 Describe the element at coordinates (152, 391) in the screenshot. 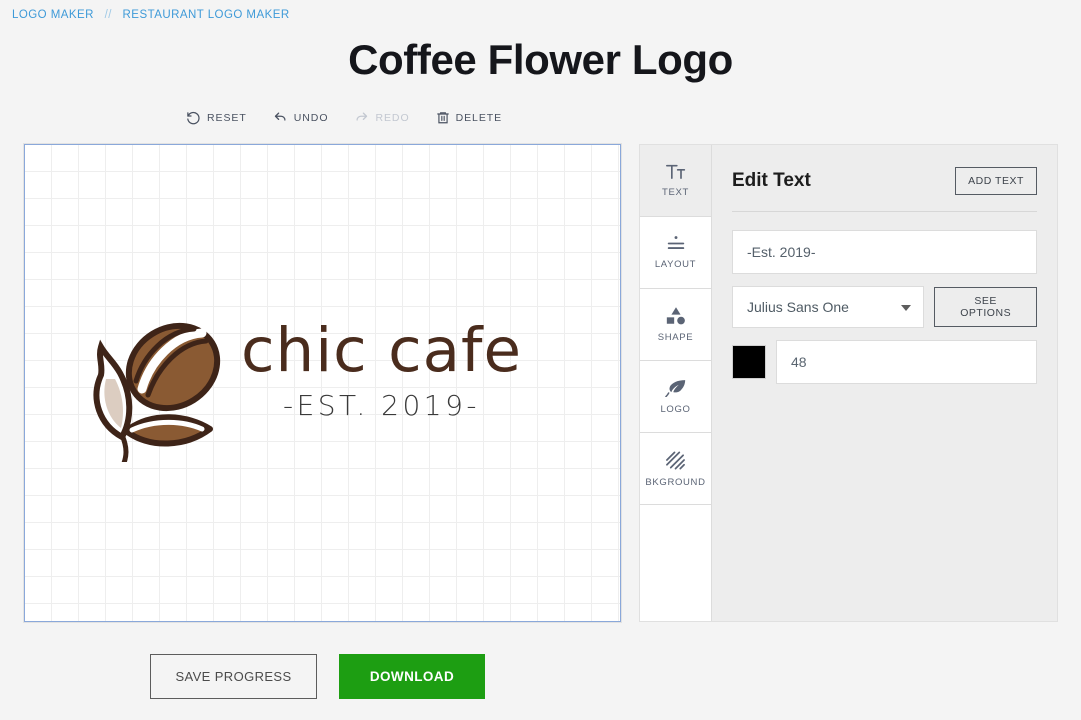

I see `coffee-bean-flower-icon` at that location.